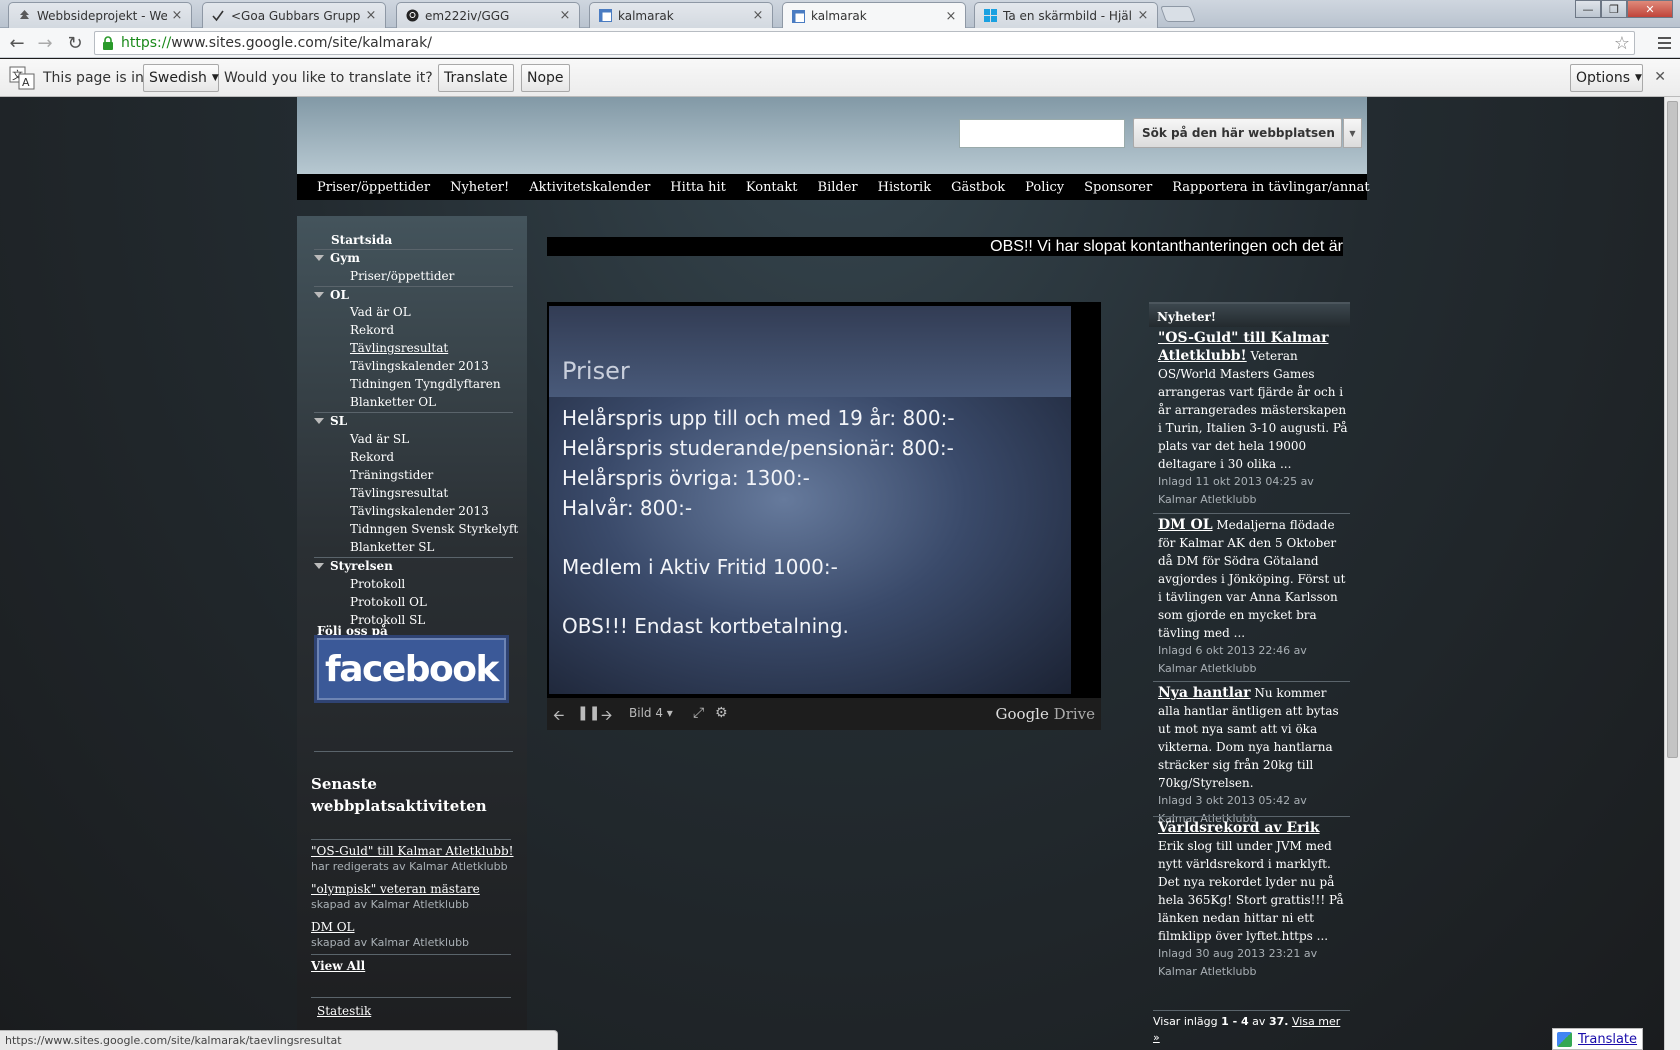 The height and width of the screenshot is (1050, 1680). Describe the element at coordinates (361, 240) in the screenshot. I see `sidebar-item-startsida: Startsida` at that location.